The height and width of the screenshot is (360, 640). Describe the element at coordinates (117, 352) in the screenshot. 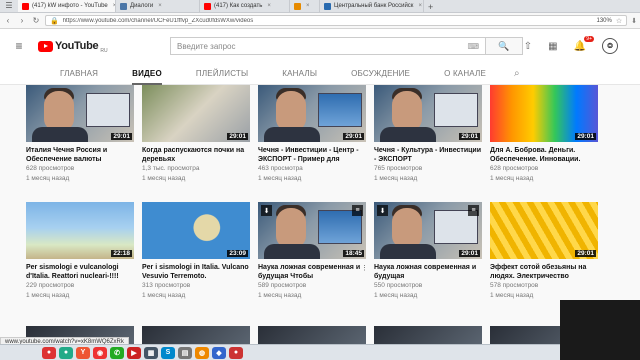

I see `taskbar-app-icon: ✆` at that location.